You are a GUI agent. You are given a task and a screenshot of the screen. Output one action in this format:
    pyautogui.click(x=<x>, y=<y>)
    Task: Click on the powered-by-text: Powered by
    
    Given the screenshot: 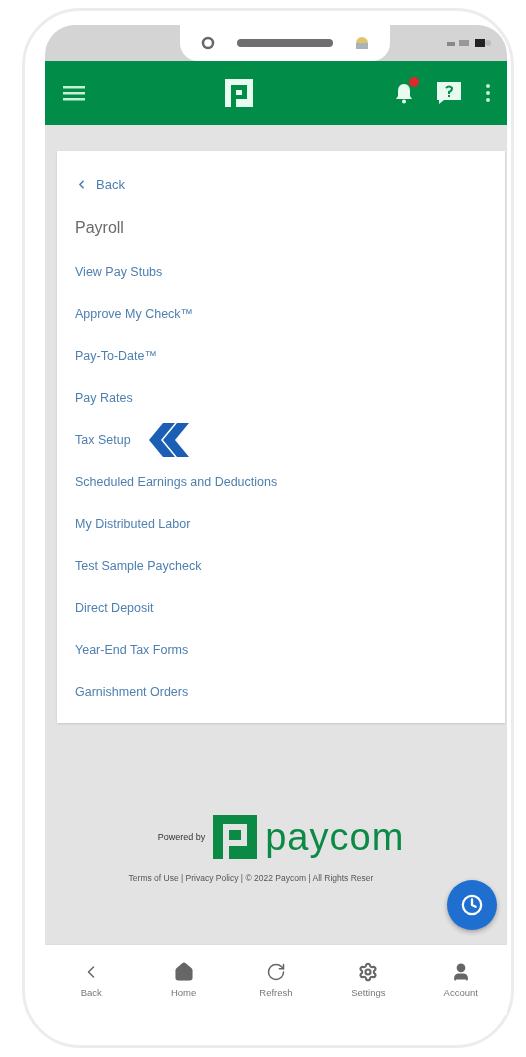 What is the action you would take?
    pyautogui.click(x=181, y=837)
    